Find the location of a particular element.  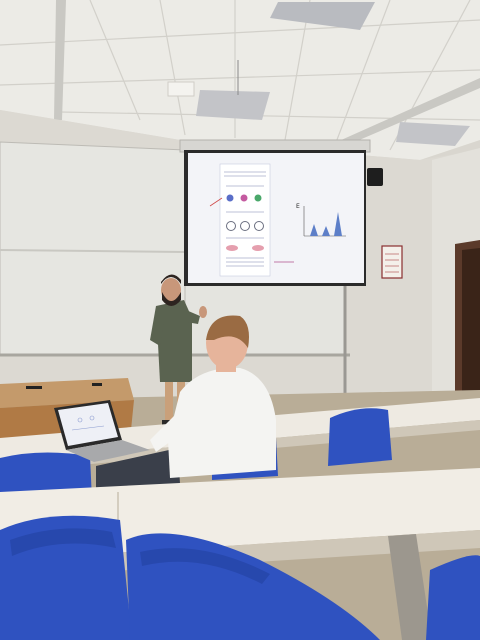

wall-sign is located at coordinates (392, 262).